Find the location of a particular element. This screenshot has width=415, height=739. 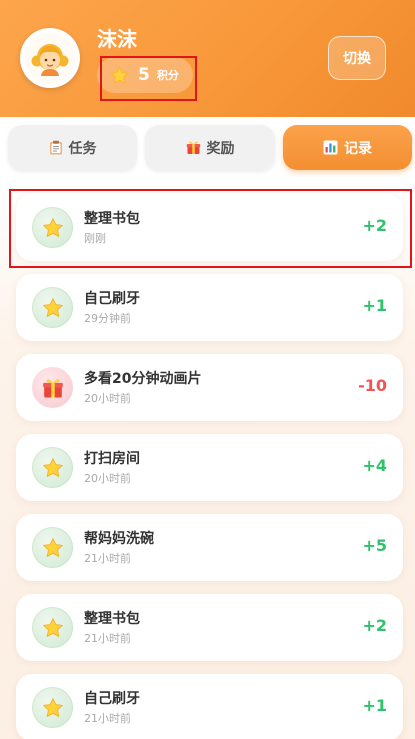

record-item: 自己刷牙 21小时前 +1 is located at coordinates (209, 706).